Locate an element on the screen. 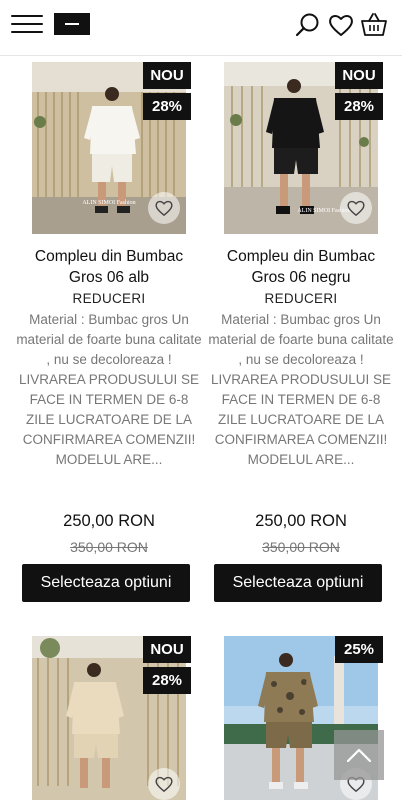  chevron-up-icon is located at coordinates (359, 755).